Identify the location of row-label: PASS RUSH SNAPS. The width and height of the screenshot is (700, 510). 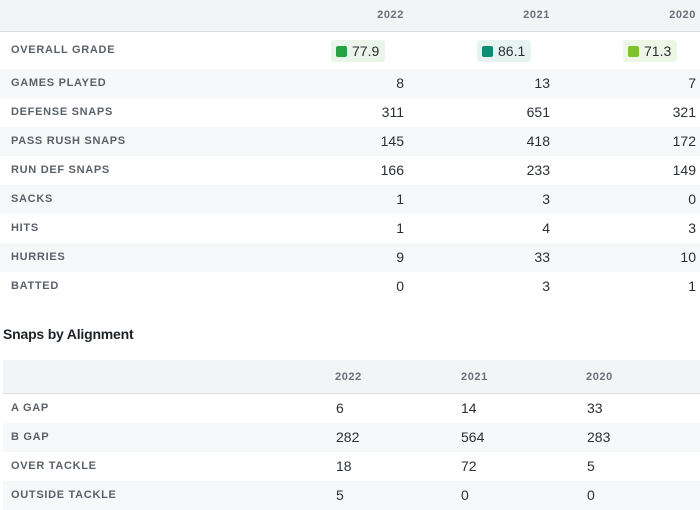
(68, 141).